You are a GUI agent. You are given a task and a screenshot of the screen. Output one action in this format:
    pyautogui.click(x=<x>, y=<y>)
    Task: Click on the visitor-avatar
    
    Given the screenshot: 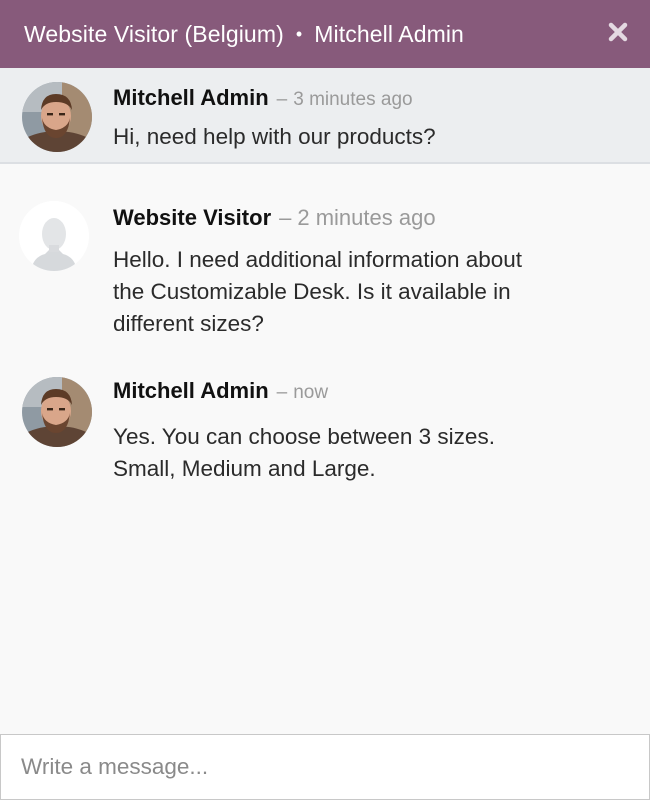 What is the action you would take?
    pyautogui.click(x=54, y=236)
    